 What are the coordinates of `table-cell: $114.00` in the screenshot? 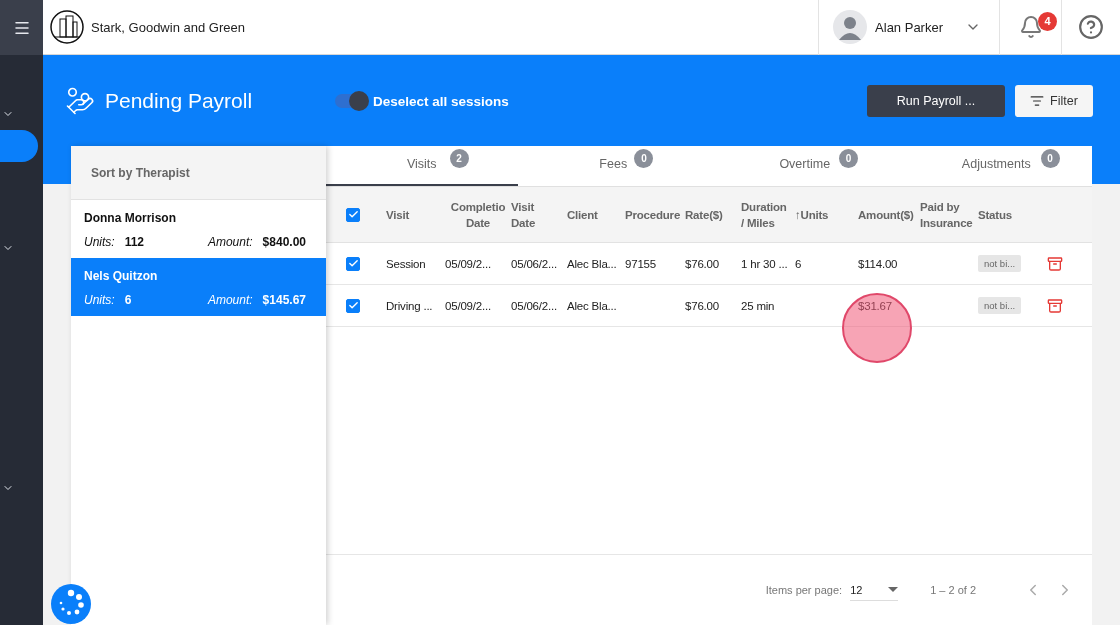 It's located at (878, 263).